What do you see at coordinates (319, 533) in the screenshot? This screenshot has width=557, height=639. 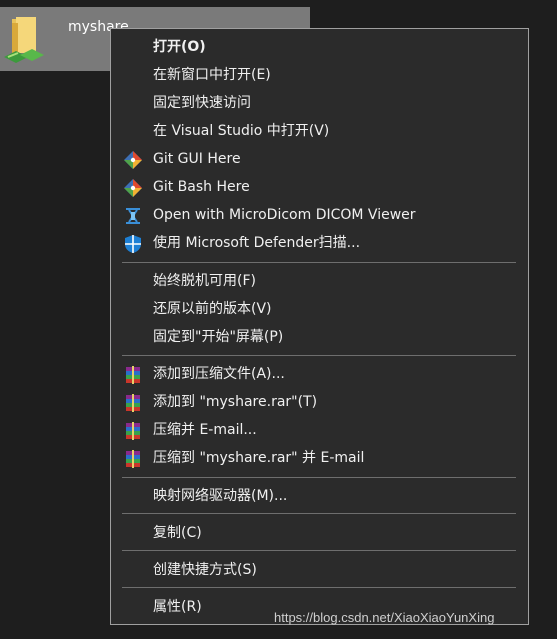 I see `menu-item-copy: 复制(C)` at bounding box center [319, 533].